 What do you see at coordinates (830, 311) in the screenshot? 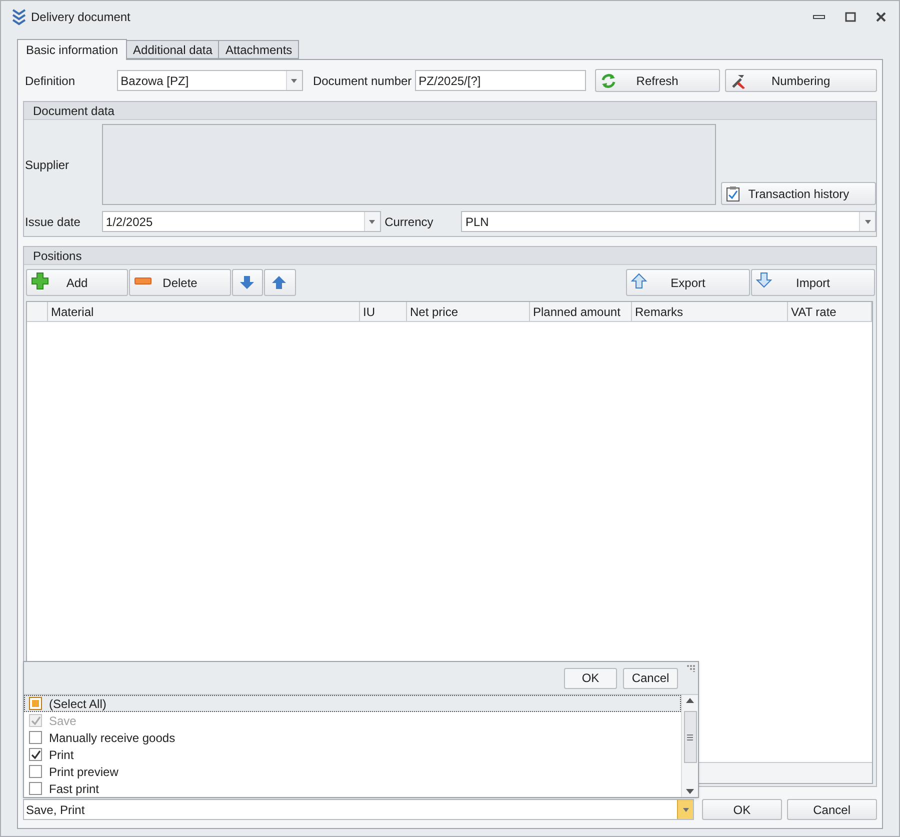
I see `column-header: VAT rate` at bounding box center [830, 311].